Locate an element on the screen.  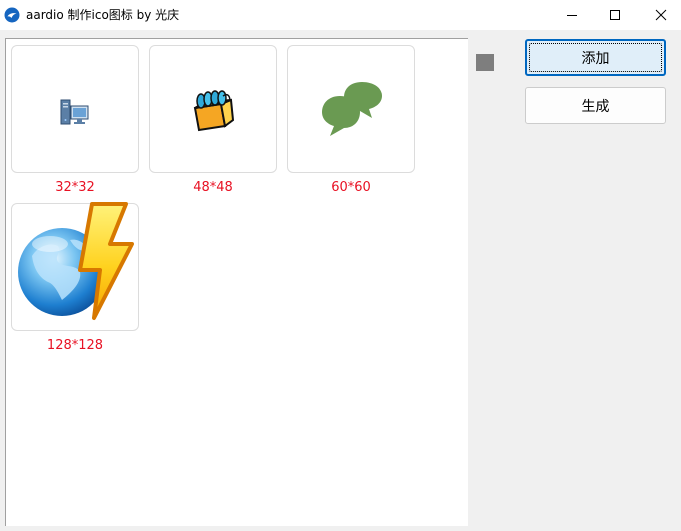
title-bar: aardio 制作ico图标 by 光庆 is located at coordinates (340, 15).